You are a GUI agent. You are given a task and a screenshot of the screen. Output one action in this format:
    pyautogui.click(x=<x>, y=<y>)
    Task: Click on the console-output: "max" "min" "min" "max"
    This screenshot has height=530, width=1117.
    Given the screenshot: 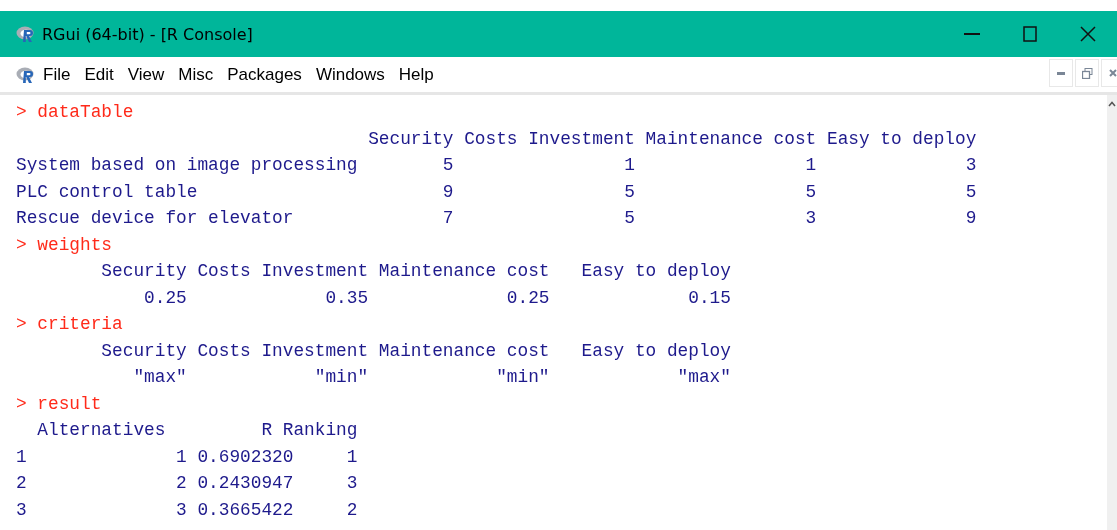 What is the action you would take?
    pyautogui.click(x=431, y=377)
    